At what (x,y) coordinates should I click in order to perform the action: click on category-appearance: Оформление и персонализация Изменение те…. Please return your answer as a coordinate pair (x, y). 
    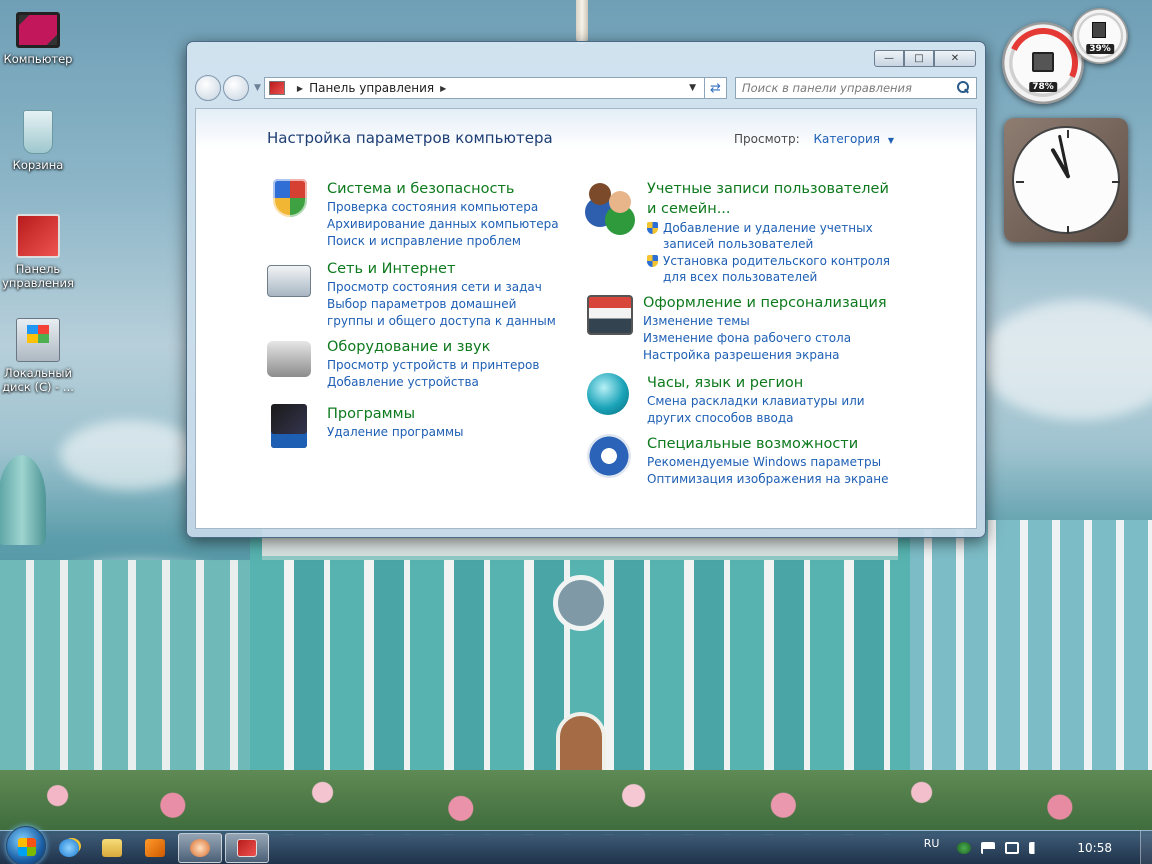
    Looking at the image, I should click on (737, 328).